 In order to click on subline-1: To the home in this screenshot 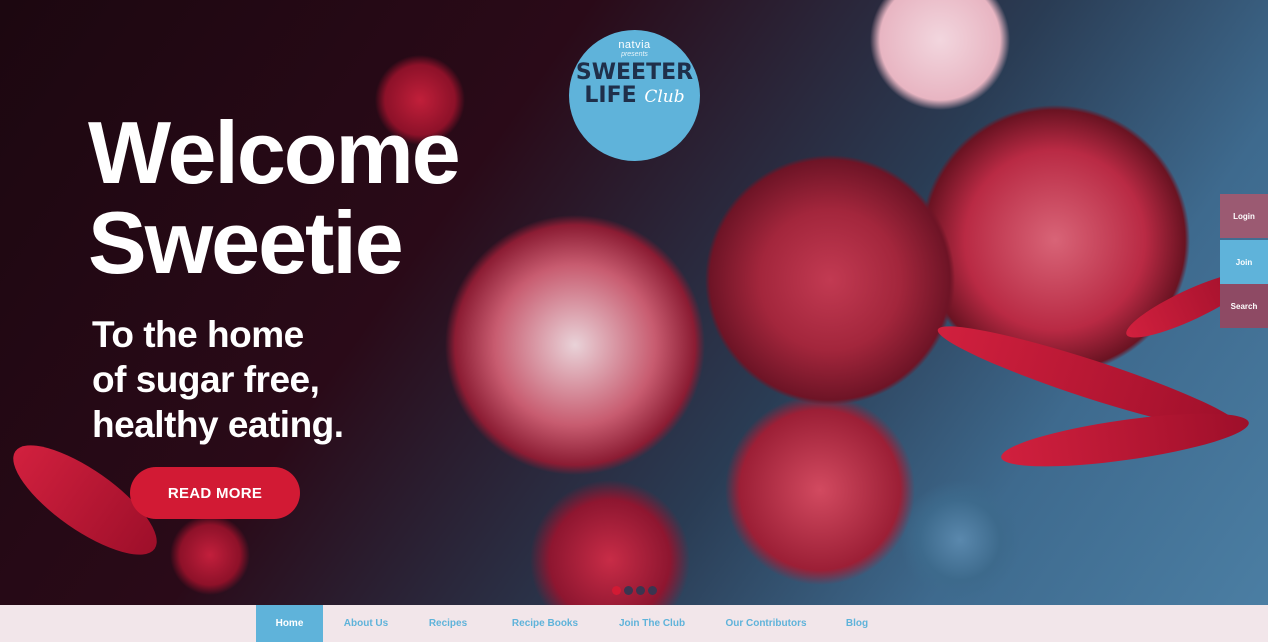, I will do `click(198, 334)`.